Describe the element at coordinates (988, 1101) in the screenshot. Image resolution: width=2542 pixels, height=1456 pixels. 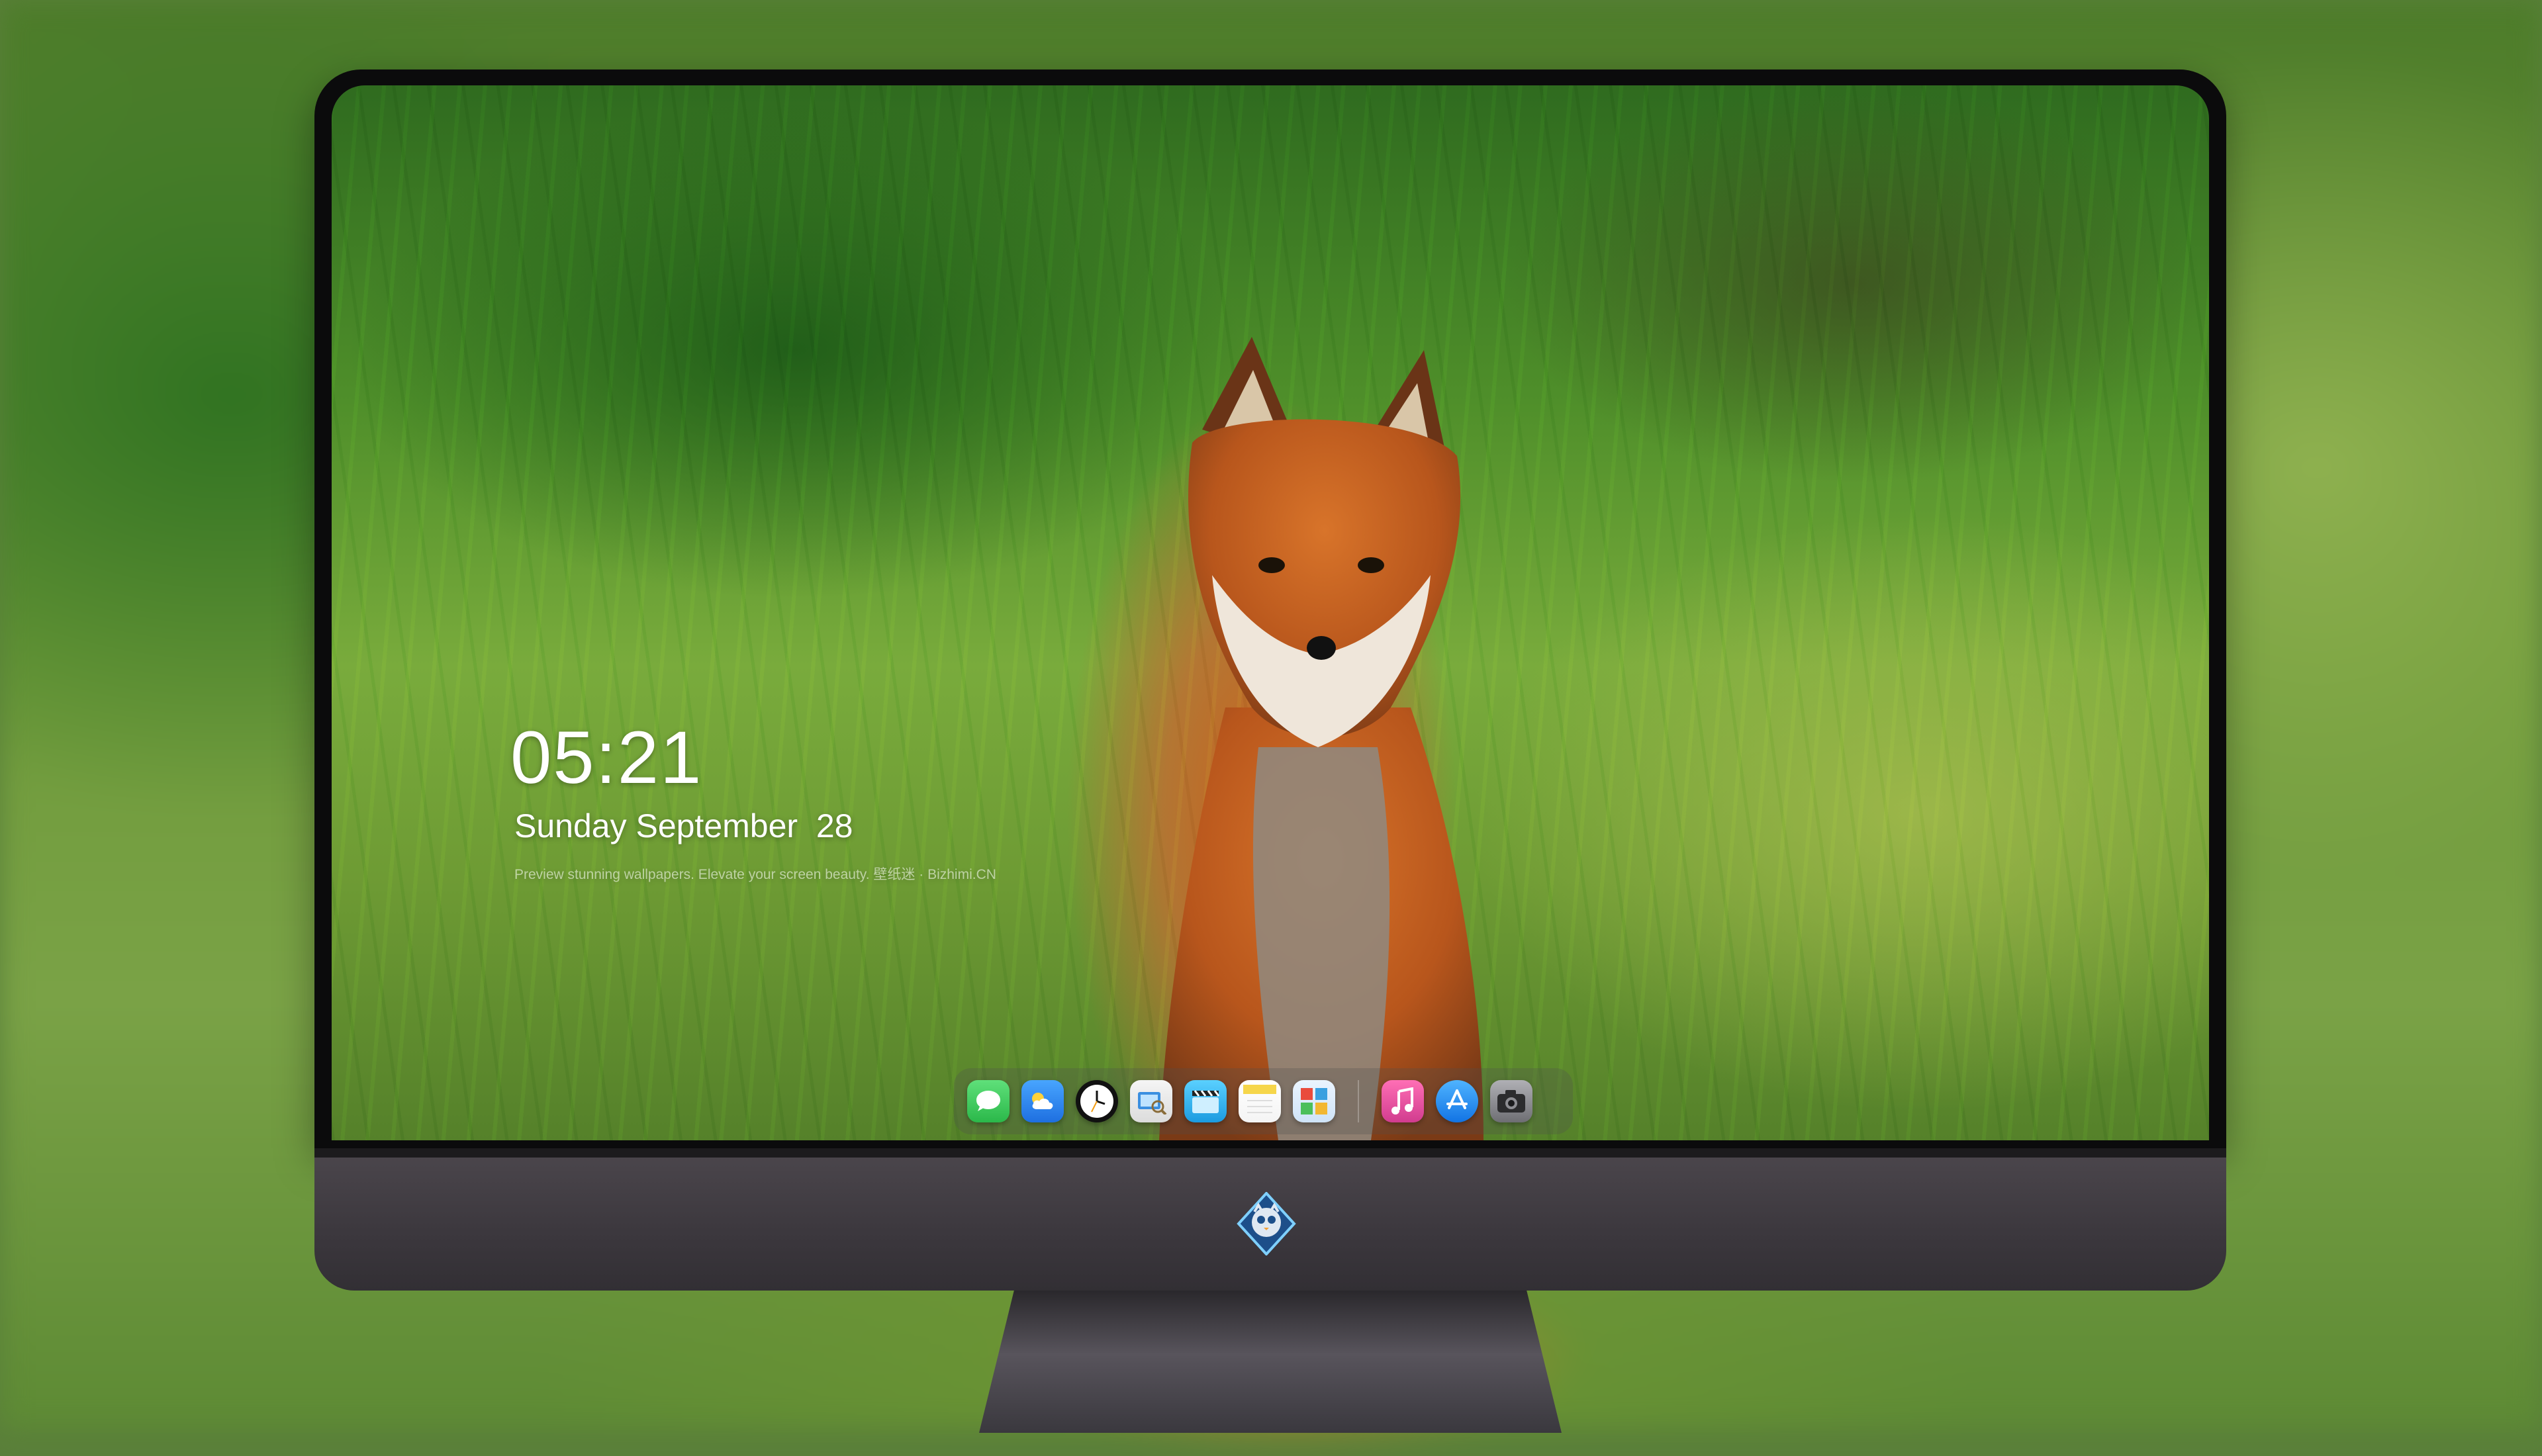
I see `messages-icon` at that location.